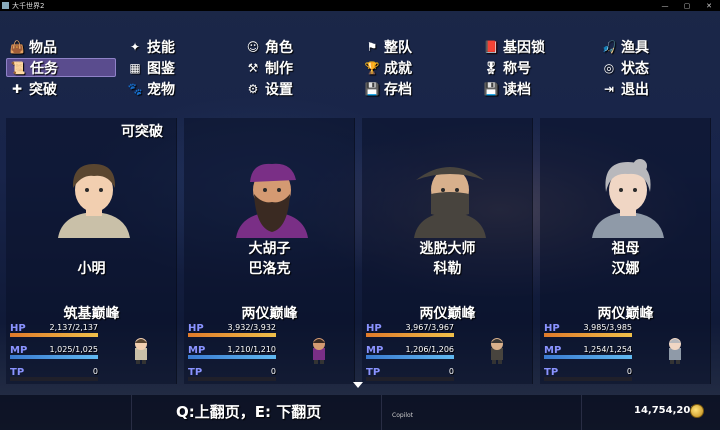 This screenshot has width=720, height=430. I want to click on craft-icon: ⚒, so click(253, 67).